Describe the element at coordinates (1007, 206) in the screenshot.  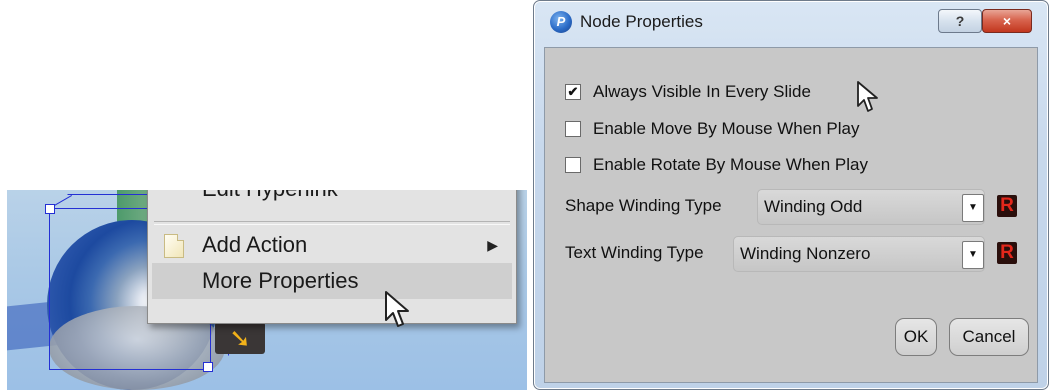
I see `shape-winding-reset-button: R` at that location.